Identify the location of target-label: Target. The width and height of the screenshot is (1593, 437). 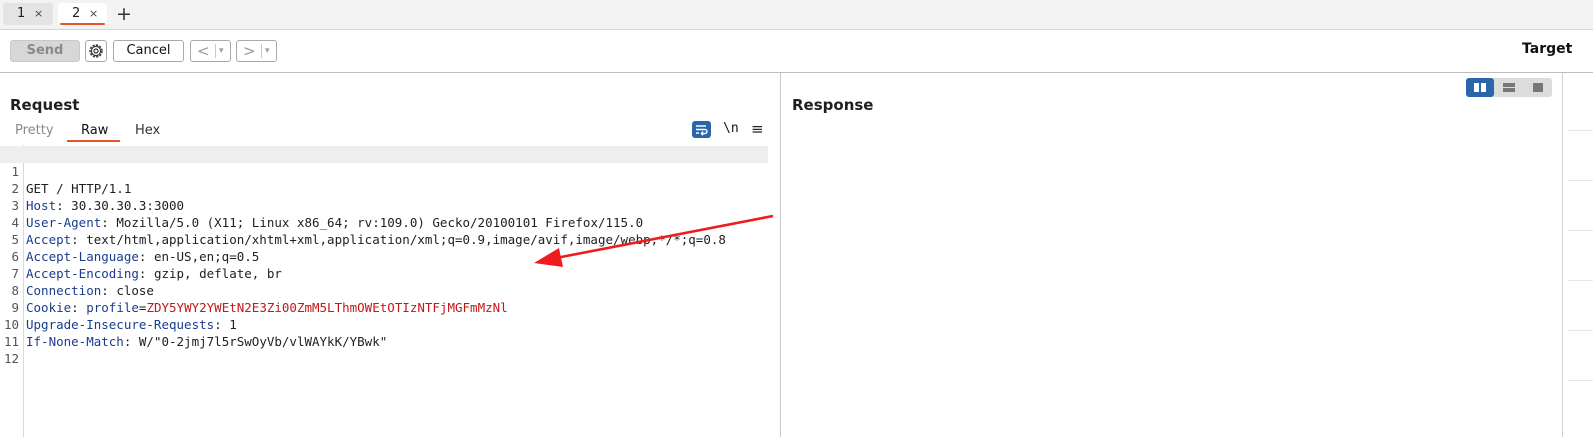
(1547, 49).